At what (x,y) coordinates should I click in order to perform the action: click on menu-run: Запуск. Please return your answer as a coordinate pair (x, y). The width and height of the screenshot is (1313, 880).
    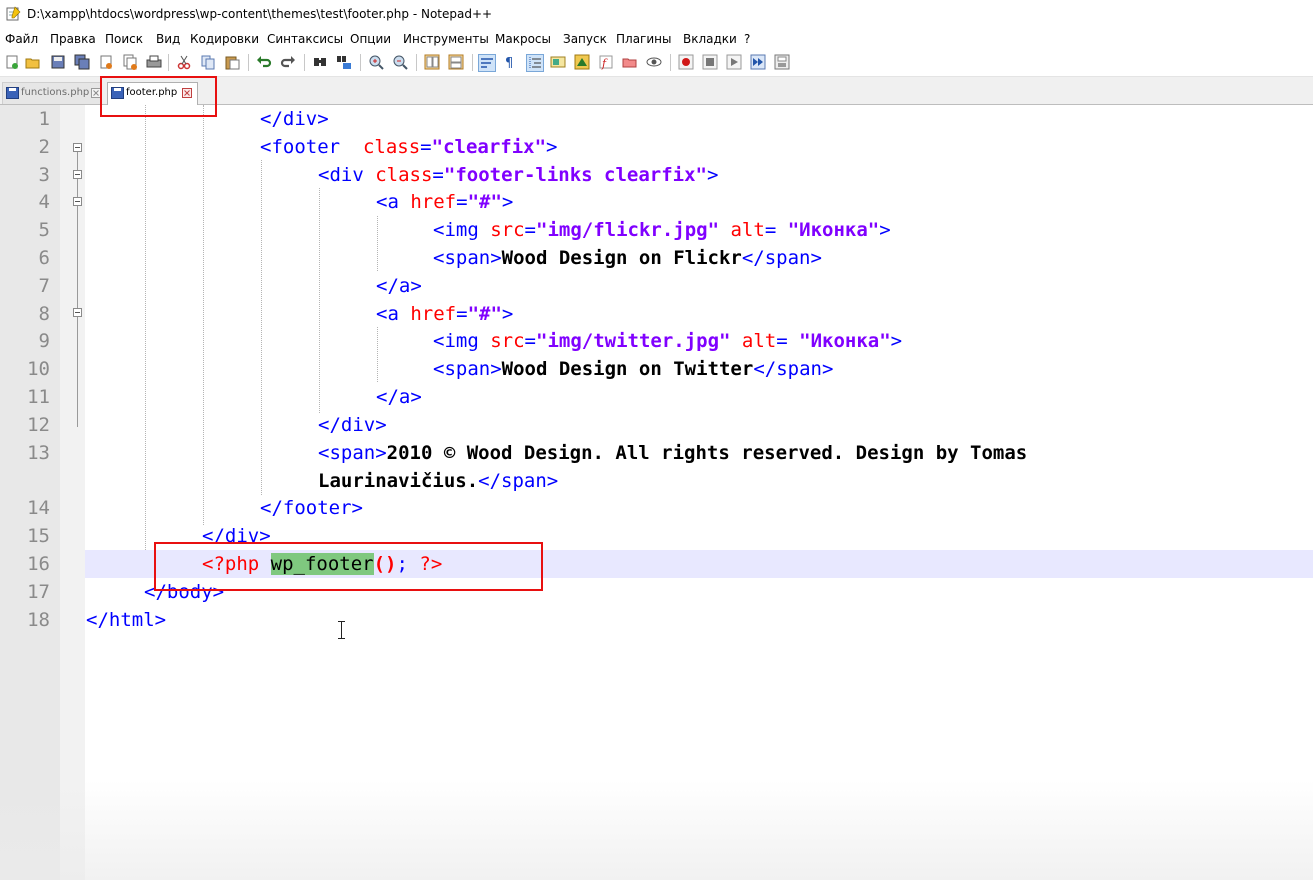
    Looking at the image, I should click on (585, 39).